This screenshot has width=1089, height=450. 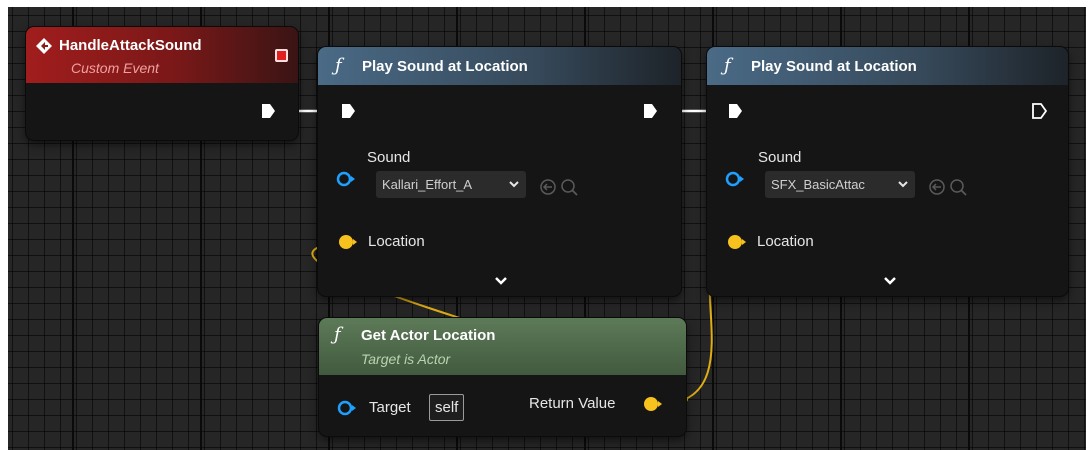 I want to click on exec-out-pin-unconnected, so click(x=1039, y=111).